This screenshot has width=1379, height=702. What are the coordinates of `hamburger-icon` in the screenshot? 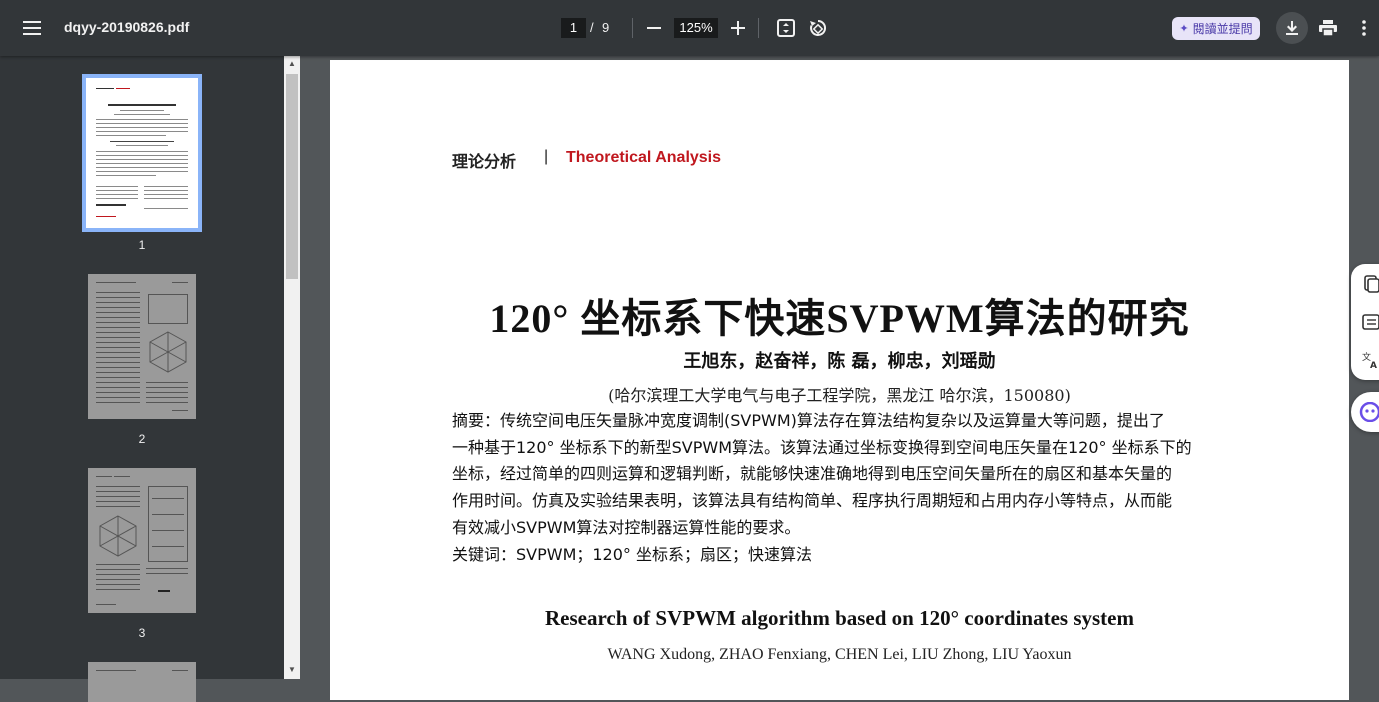 It's located at (32, 28).